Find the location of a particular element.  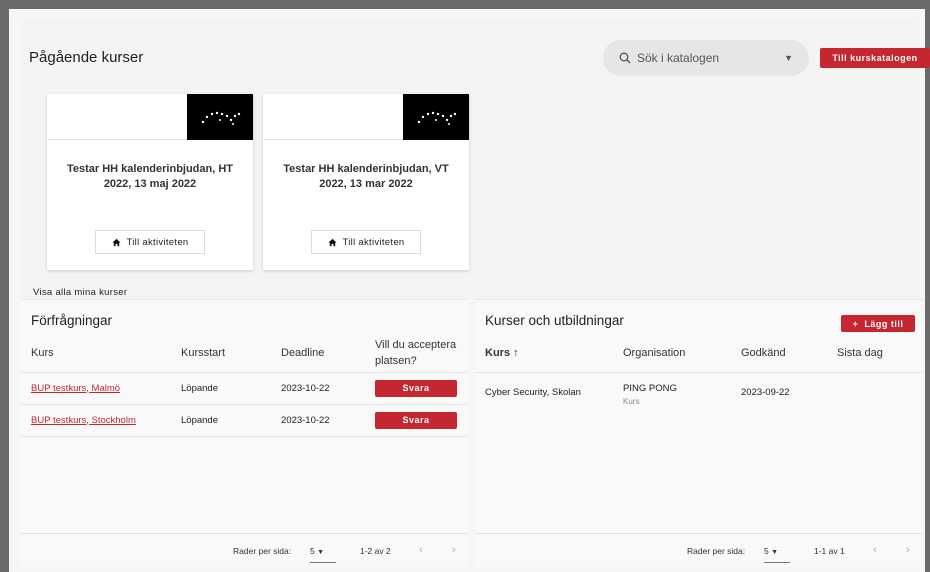

column-header-accept: Vill du acceptera platsen? is located at coordinates (416, 353).